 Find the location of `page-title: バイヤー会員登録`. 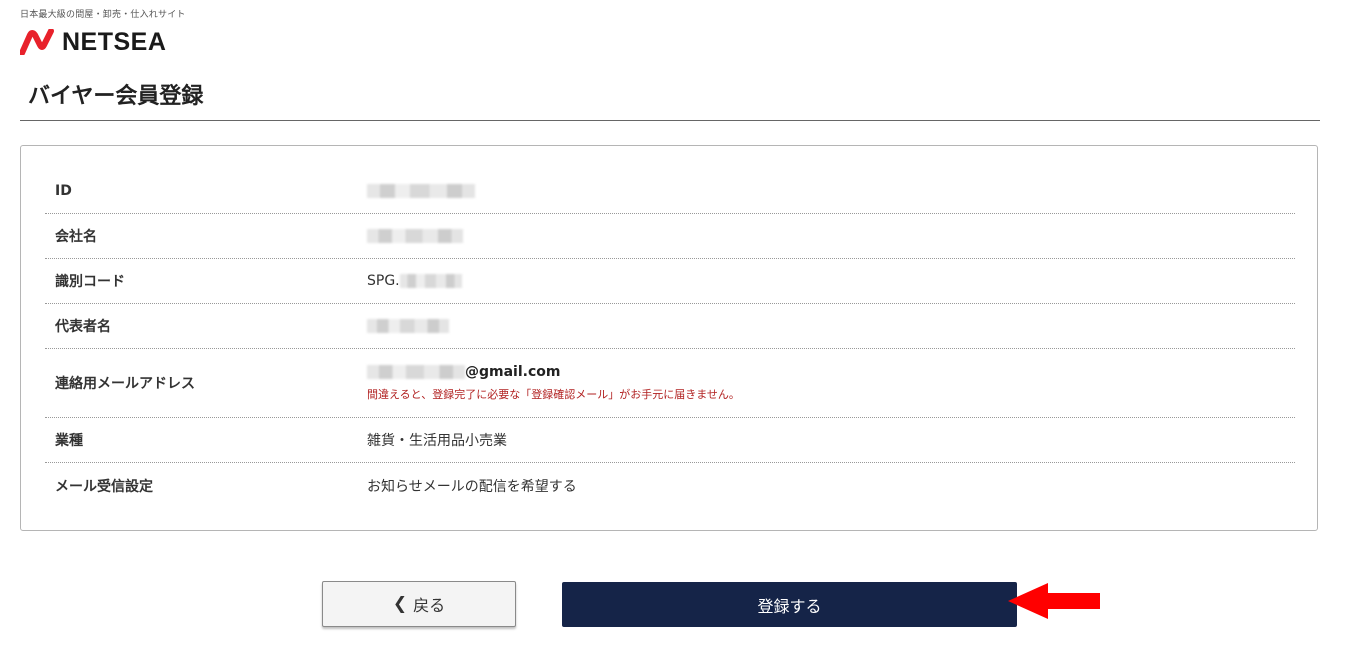

page-title: バイヤー会員登録 is located at coordinates (116, 96).